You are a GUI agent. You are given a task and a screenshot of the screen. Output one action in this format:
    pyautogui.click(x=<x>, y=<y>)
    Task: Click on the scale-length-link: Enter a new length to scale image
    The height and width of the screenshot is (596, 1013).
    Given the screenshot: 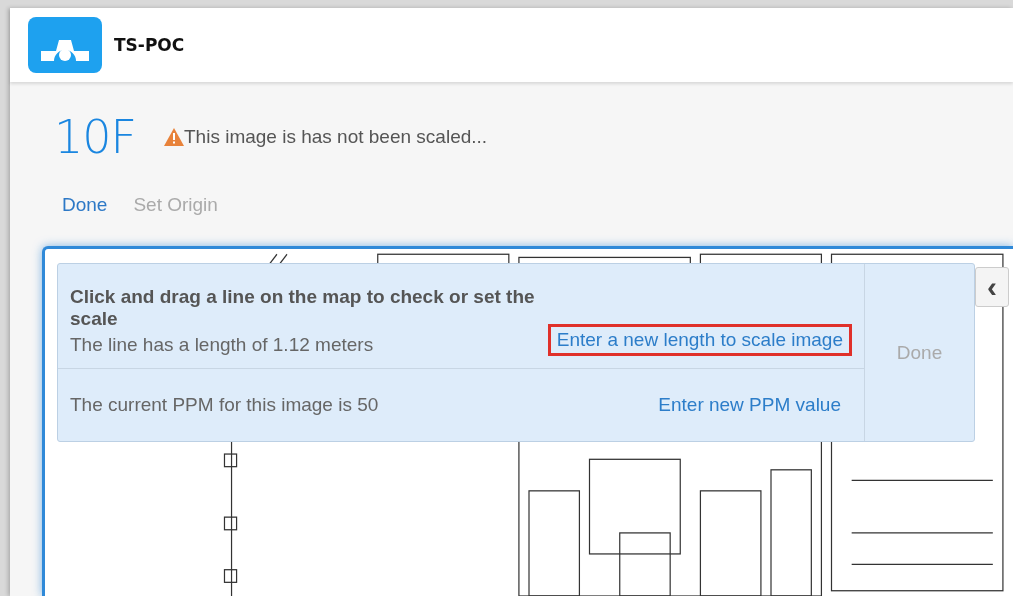 What is the action you would take?
    pyautogui.click(x=699, y=340)
    